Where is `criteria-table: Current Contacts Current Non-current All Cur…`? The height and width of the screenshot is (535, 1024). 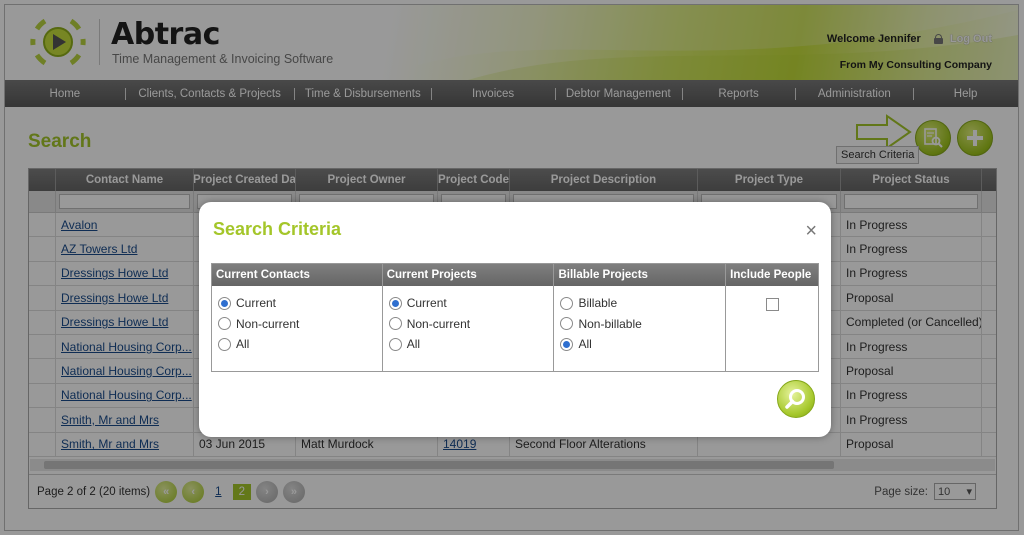
criteria-table: Current Contacts Current Non-current All Cur… is located at coordinates (515, 317).